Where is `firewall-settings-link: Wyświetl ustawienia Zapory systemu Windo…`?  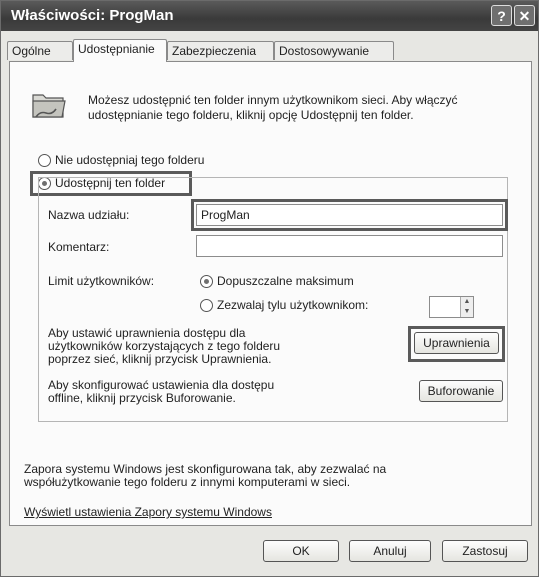 firewall-settings-link: Wyświetl ustawienia Zapory systemu Windo… is located at coordinates (148, 512).